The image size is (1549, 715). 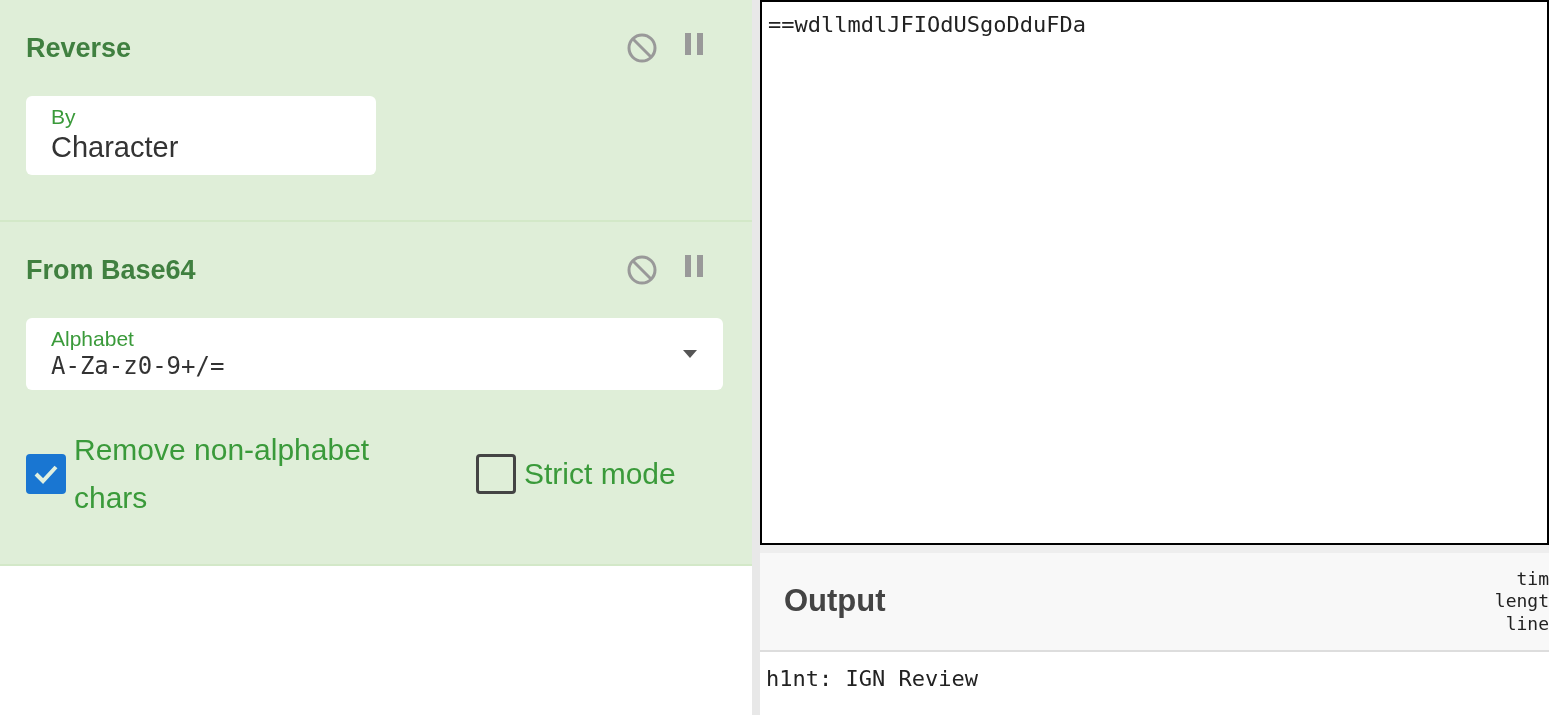 What do you see at coordinates (374, 354) in the screenshot?
I see `alphabet-dropdown: Alphabet A-Za-z0-9+/=` at bounding box center [374, 354].